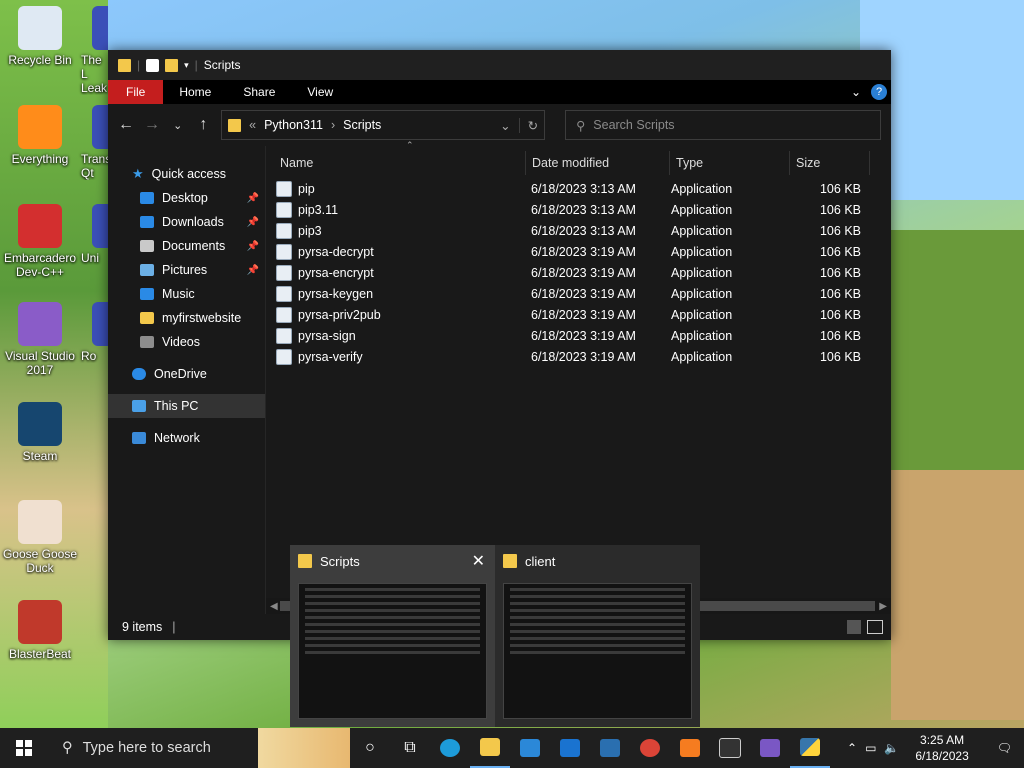 The width and height of the screenshot is (1024, 768). Describe the element at coordinates (274, 606) in the screenshot. I see `scroll-left-icon: ◀` at that location.